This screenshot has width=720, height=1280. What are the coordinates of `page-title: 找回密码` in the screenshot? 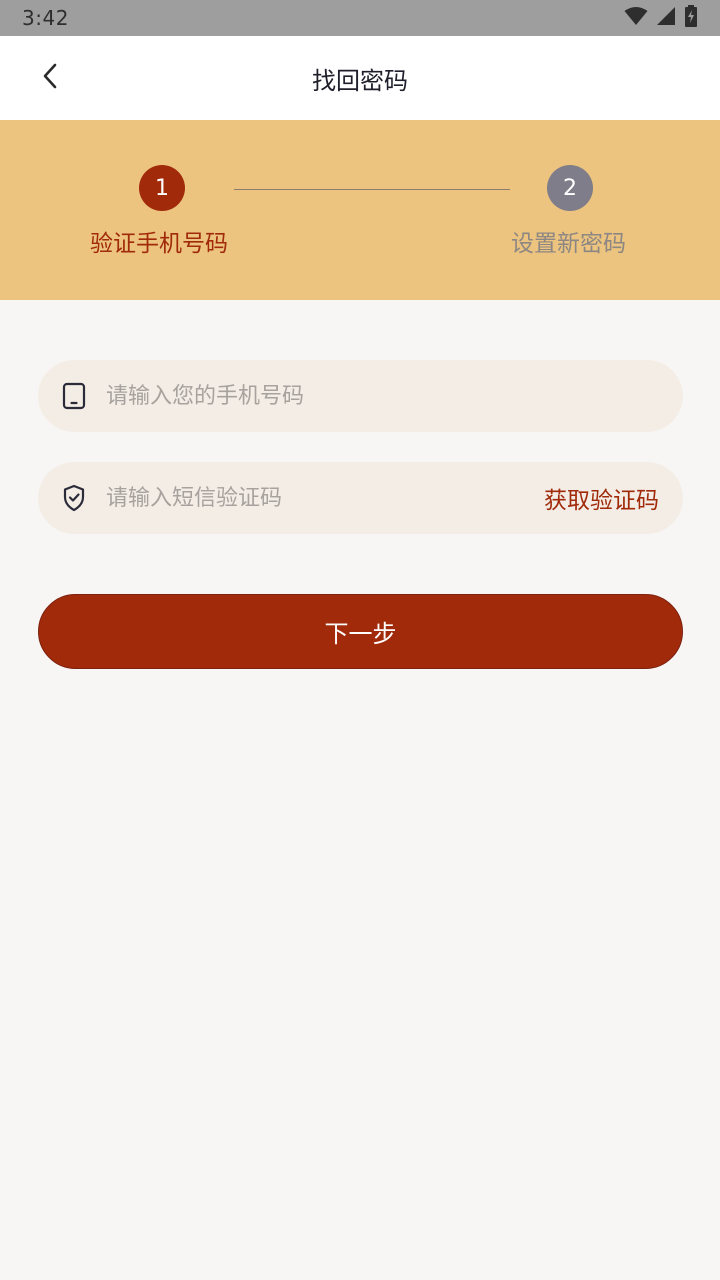 It's located at (360, 80).